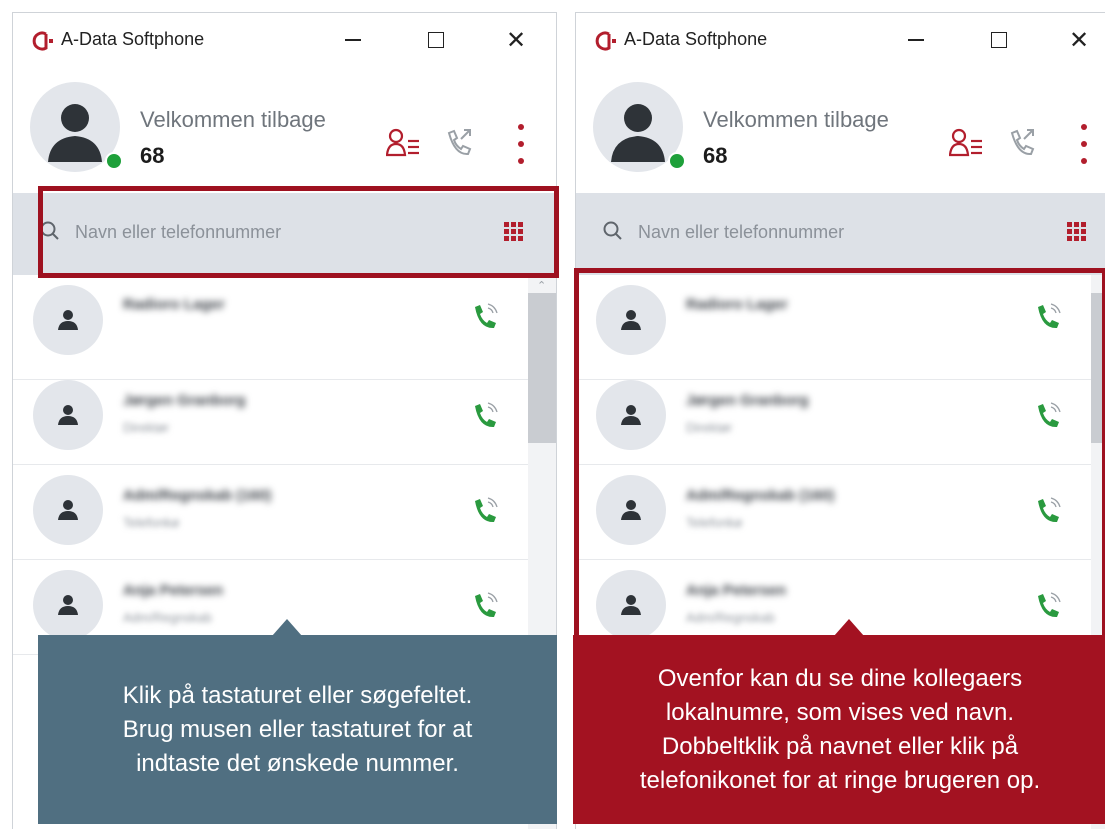 This screenshot has width=1105, height=829. Describe the element at coordinates (741, 232) in the screenshot. I see `search-input: Navn eller telefonnummer` at that location.